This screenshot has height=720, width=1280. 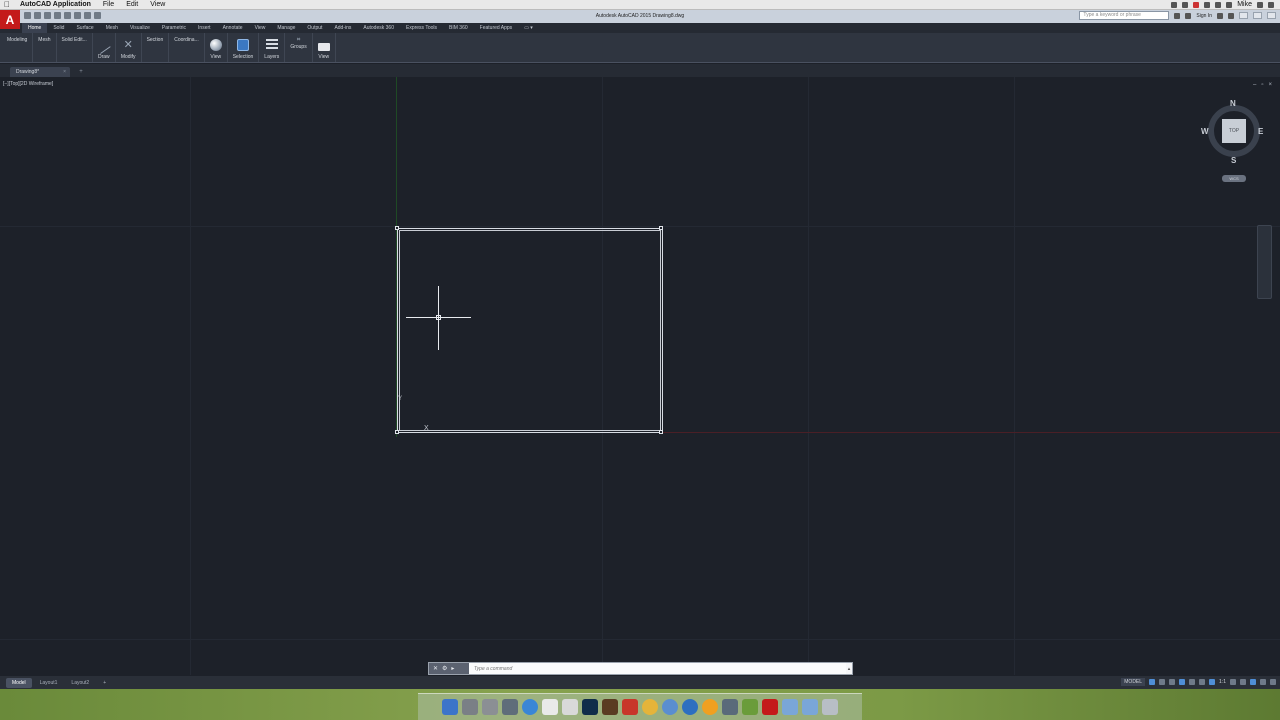 What do you see at coordinates (1257, 15) in the screenshot?
I see `maximize-button` at bounding box center [1257, 15].